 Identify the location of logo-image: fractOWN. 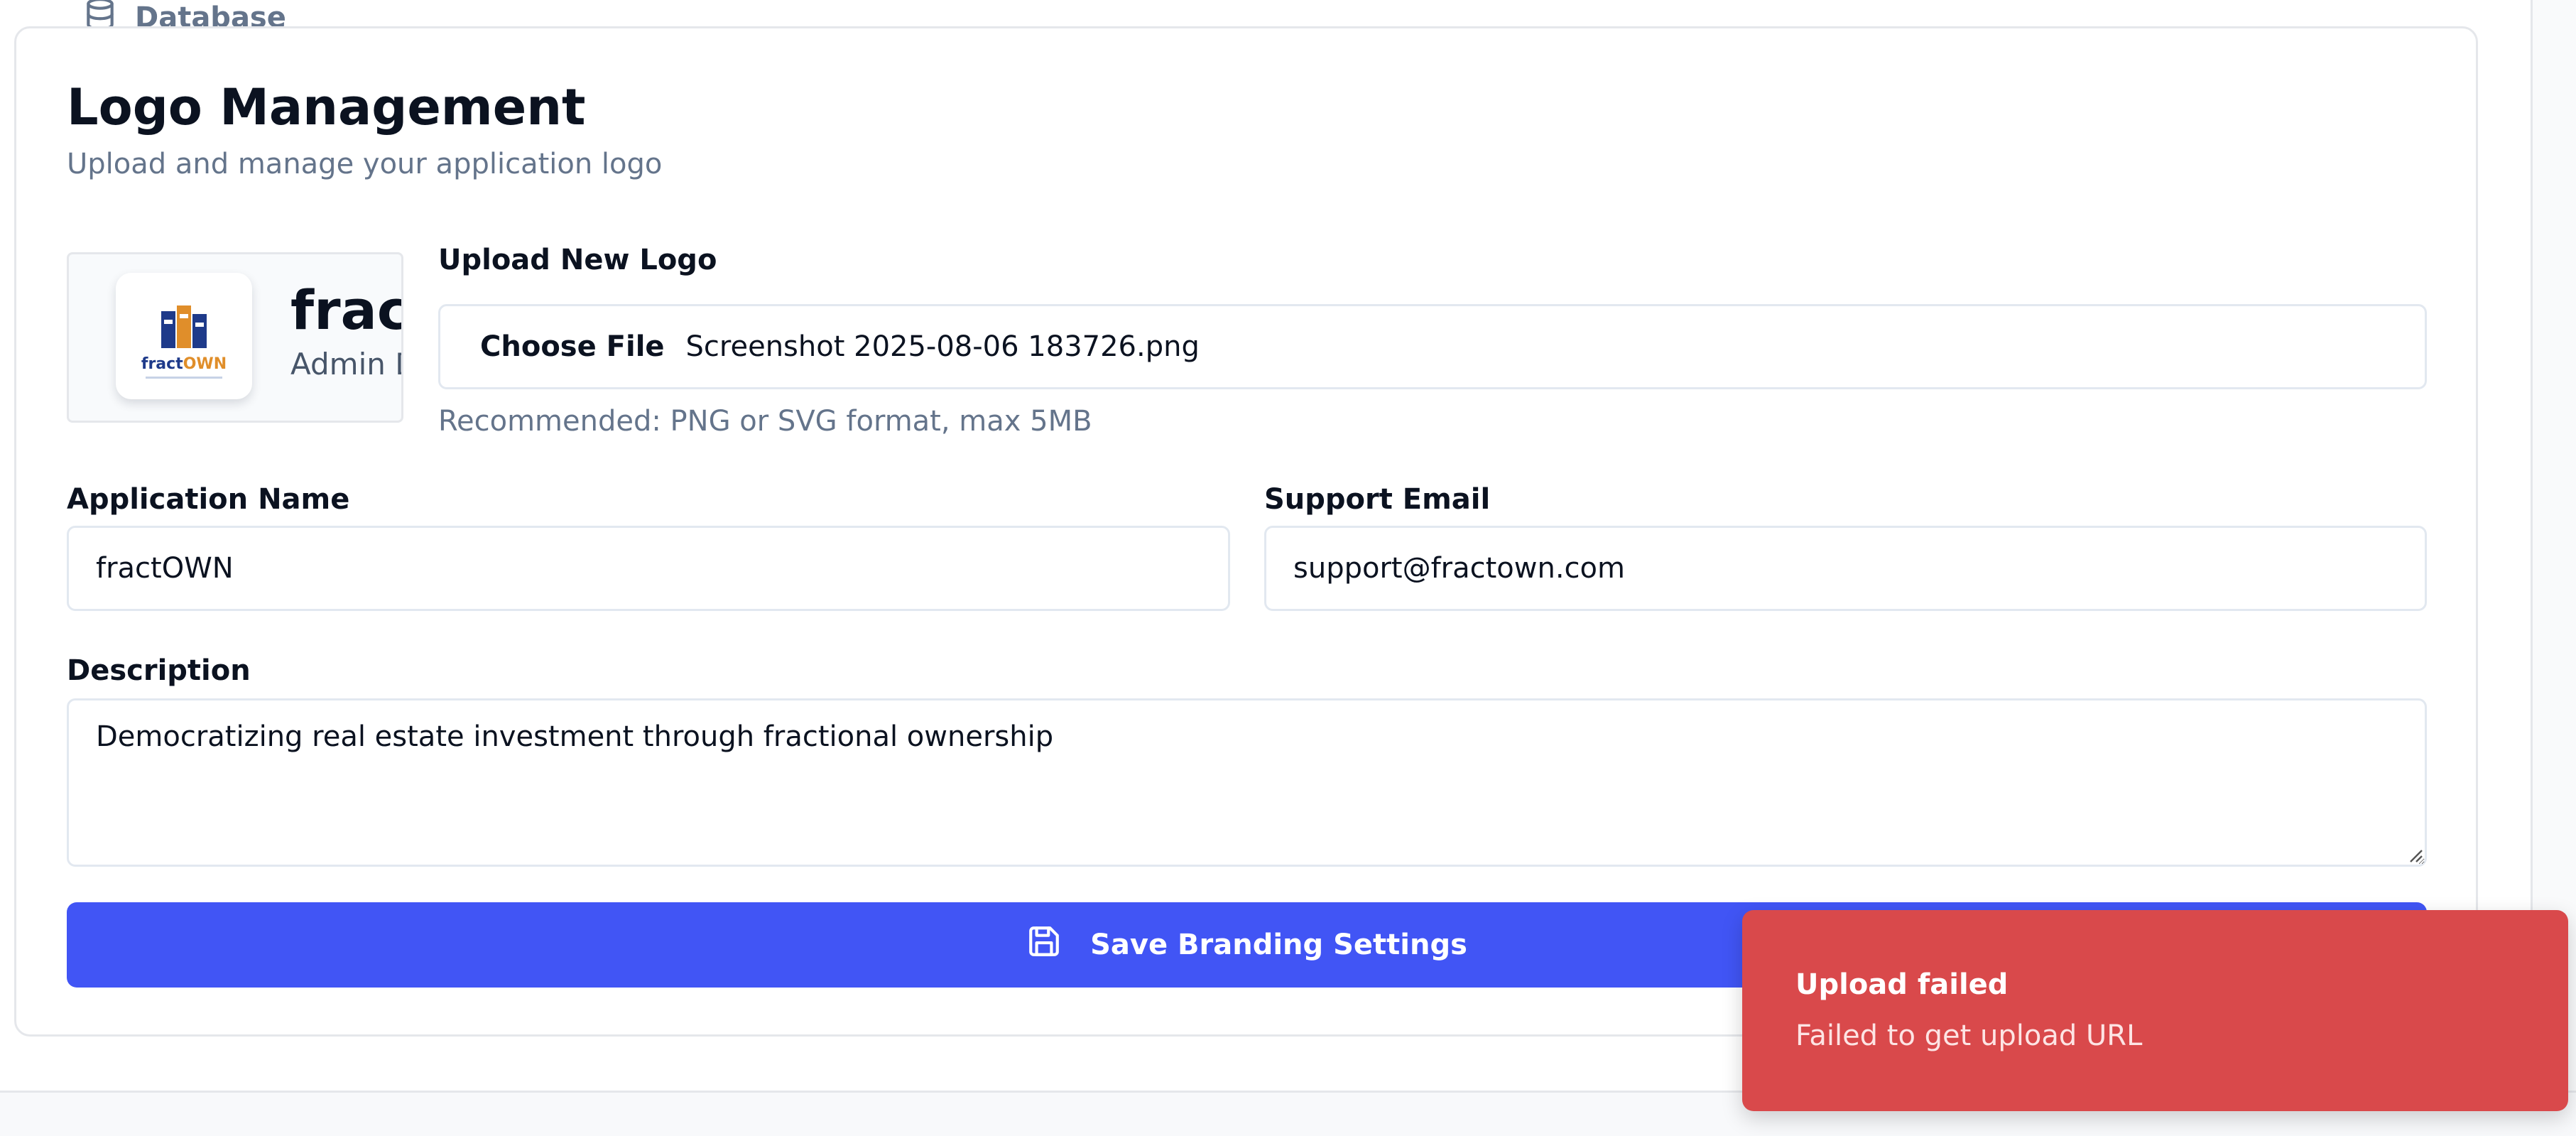
(184, 336).